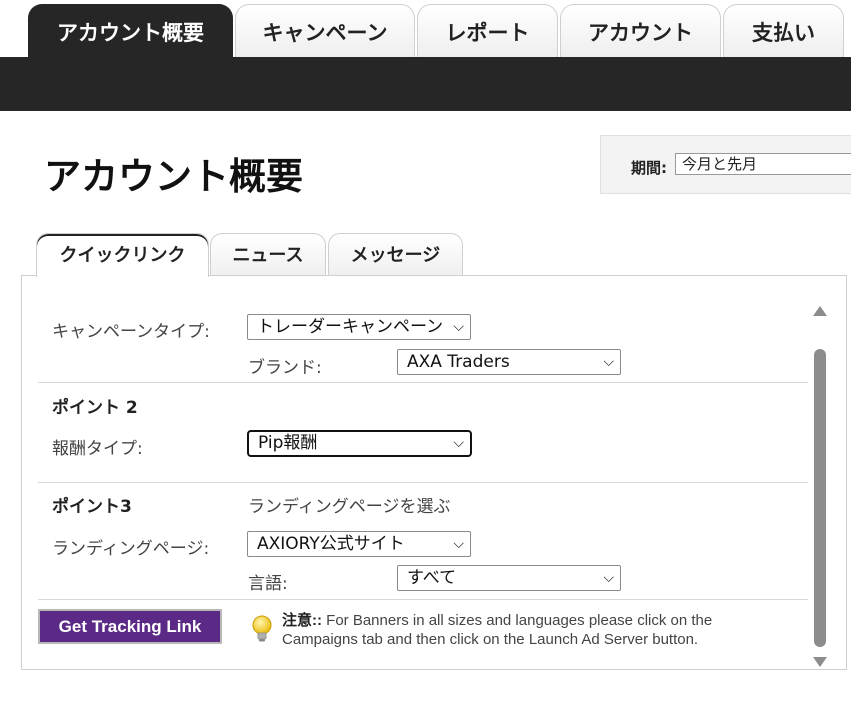 Image resolution: width=851 pixels, height=701 pixels. What do you see at coordinates (432, 578) in the screenshot?
I see `language-value: すべて` at bounding box center [432, 578].